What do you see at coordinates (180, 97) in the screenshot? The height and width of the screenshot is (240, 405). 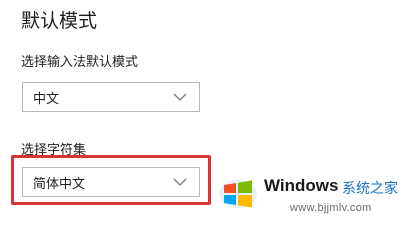 I see `chevron-down-icon` at bounding box center [180, 97].